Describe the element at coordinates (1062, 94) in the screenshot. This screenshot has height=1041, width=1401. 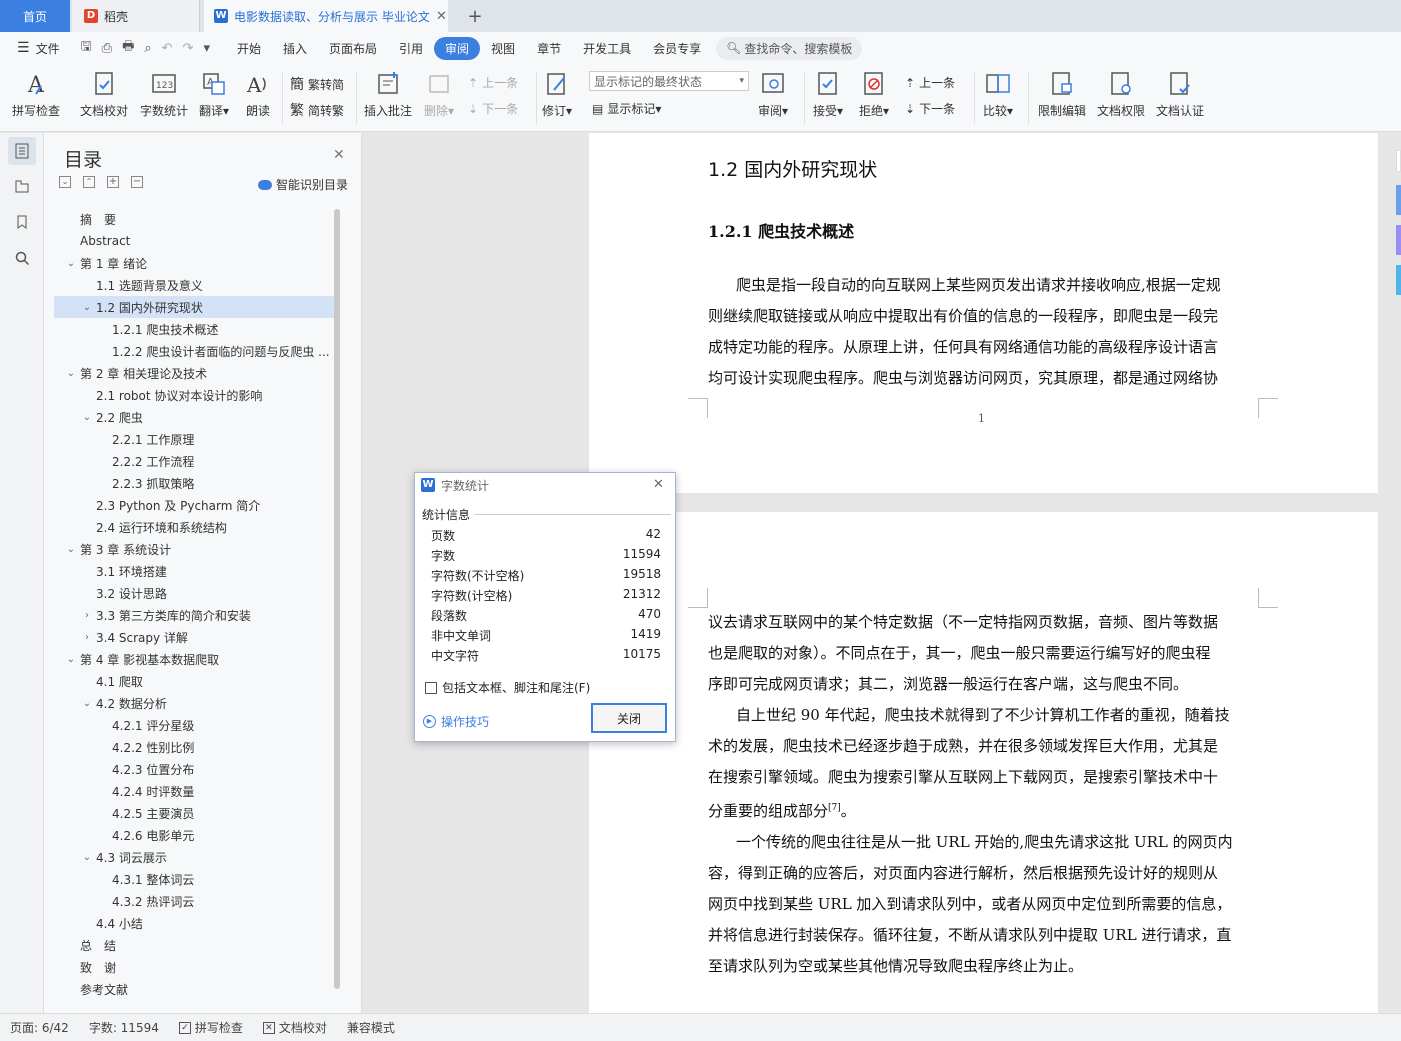
I see `restrict-edit-button: 限制编辑` at that location.